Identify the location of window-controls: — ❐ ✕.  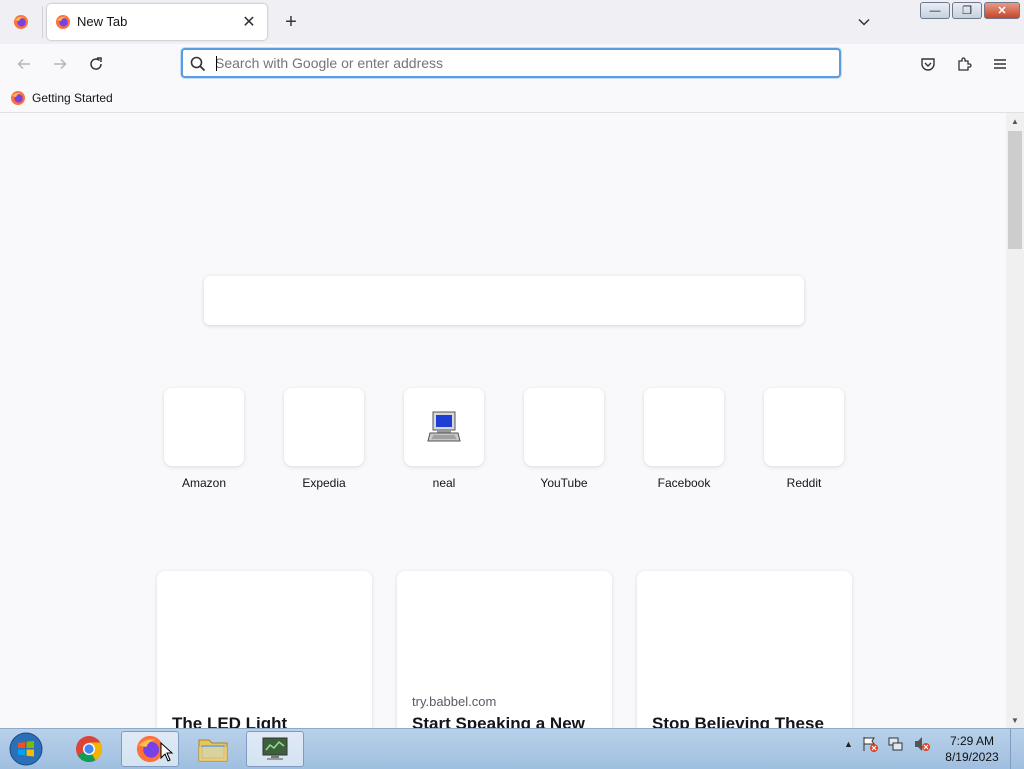
(970, 10).